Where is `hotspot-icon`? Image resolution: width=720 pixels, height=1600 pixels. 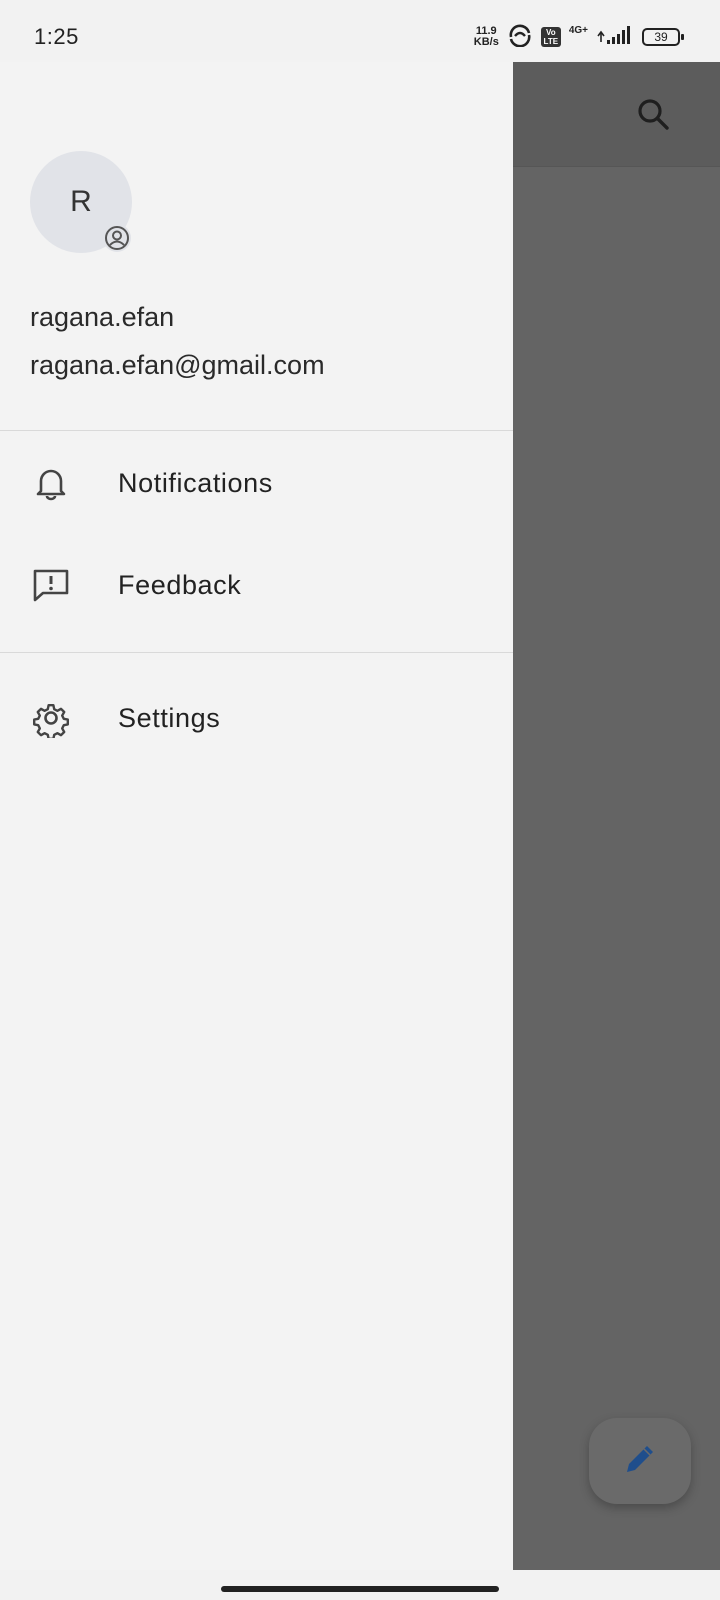 hotspot-icon is located at coordinates (520, 37).